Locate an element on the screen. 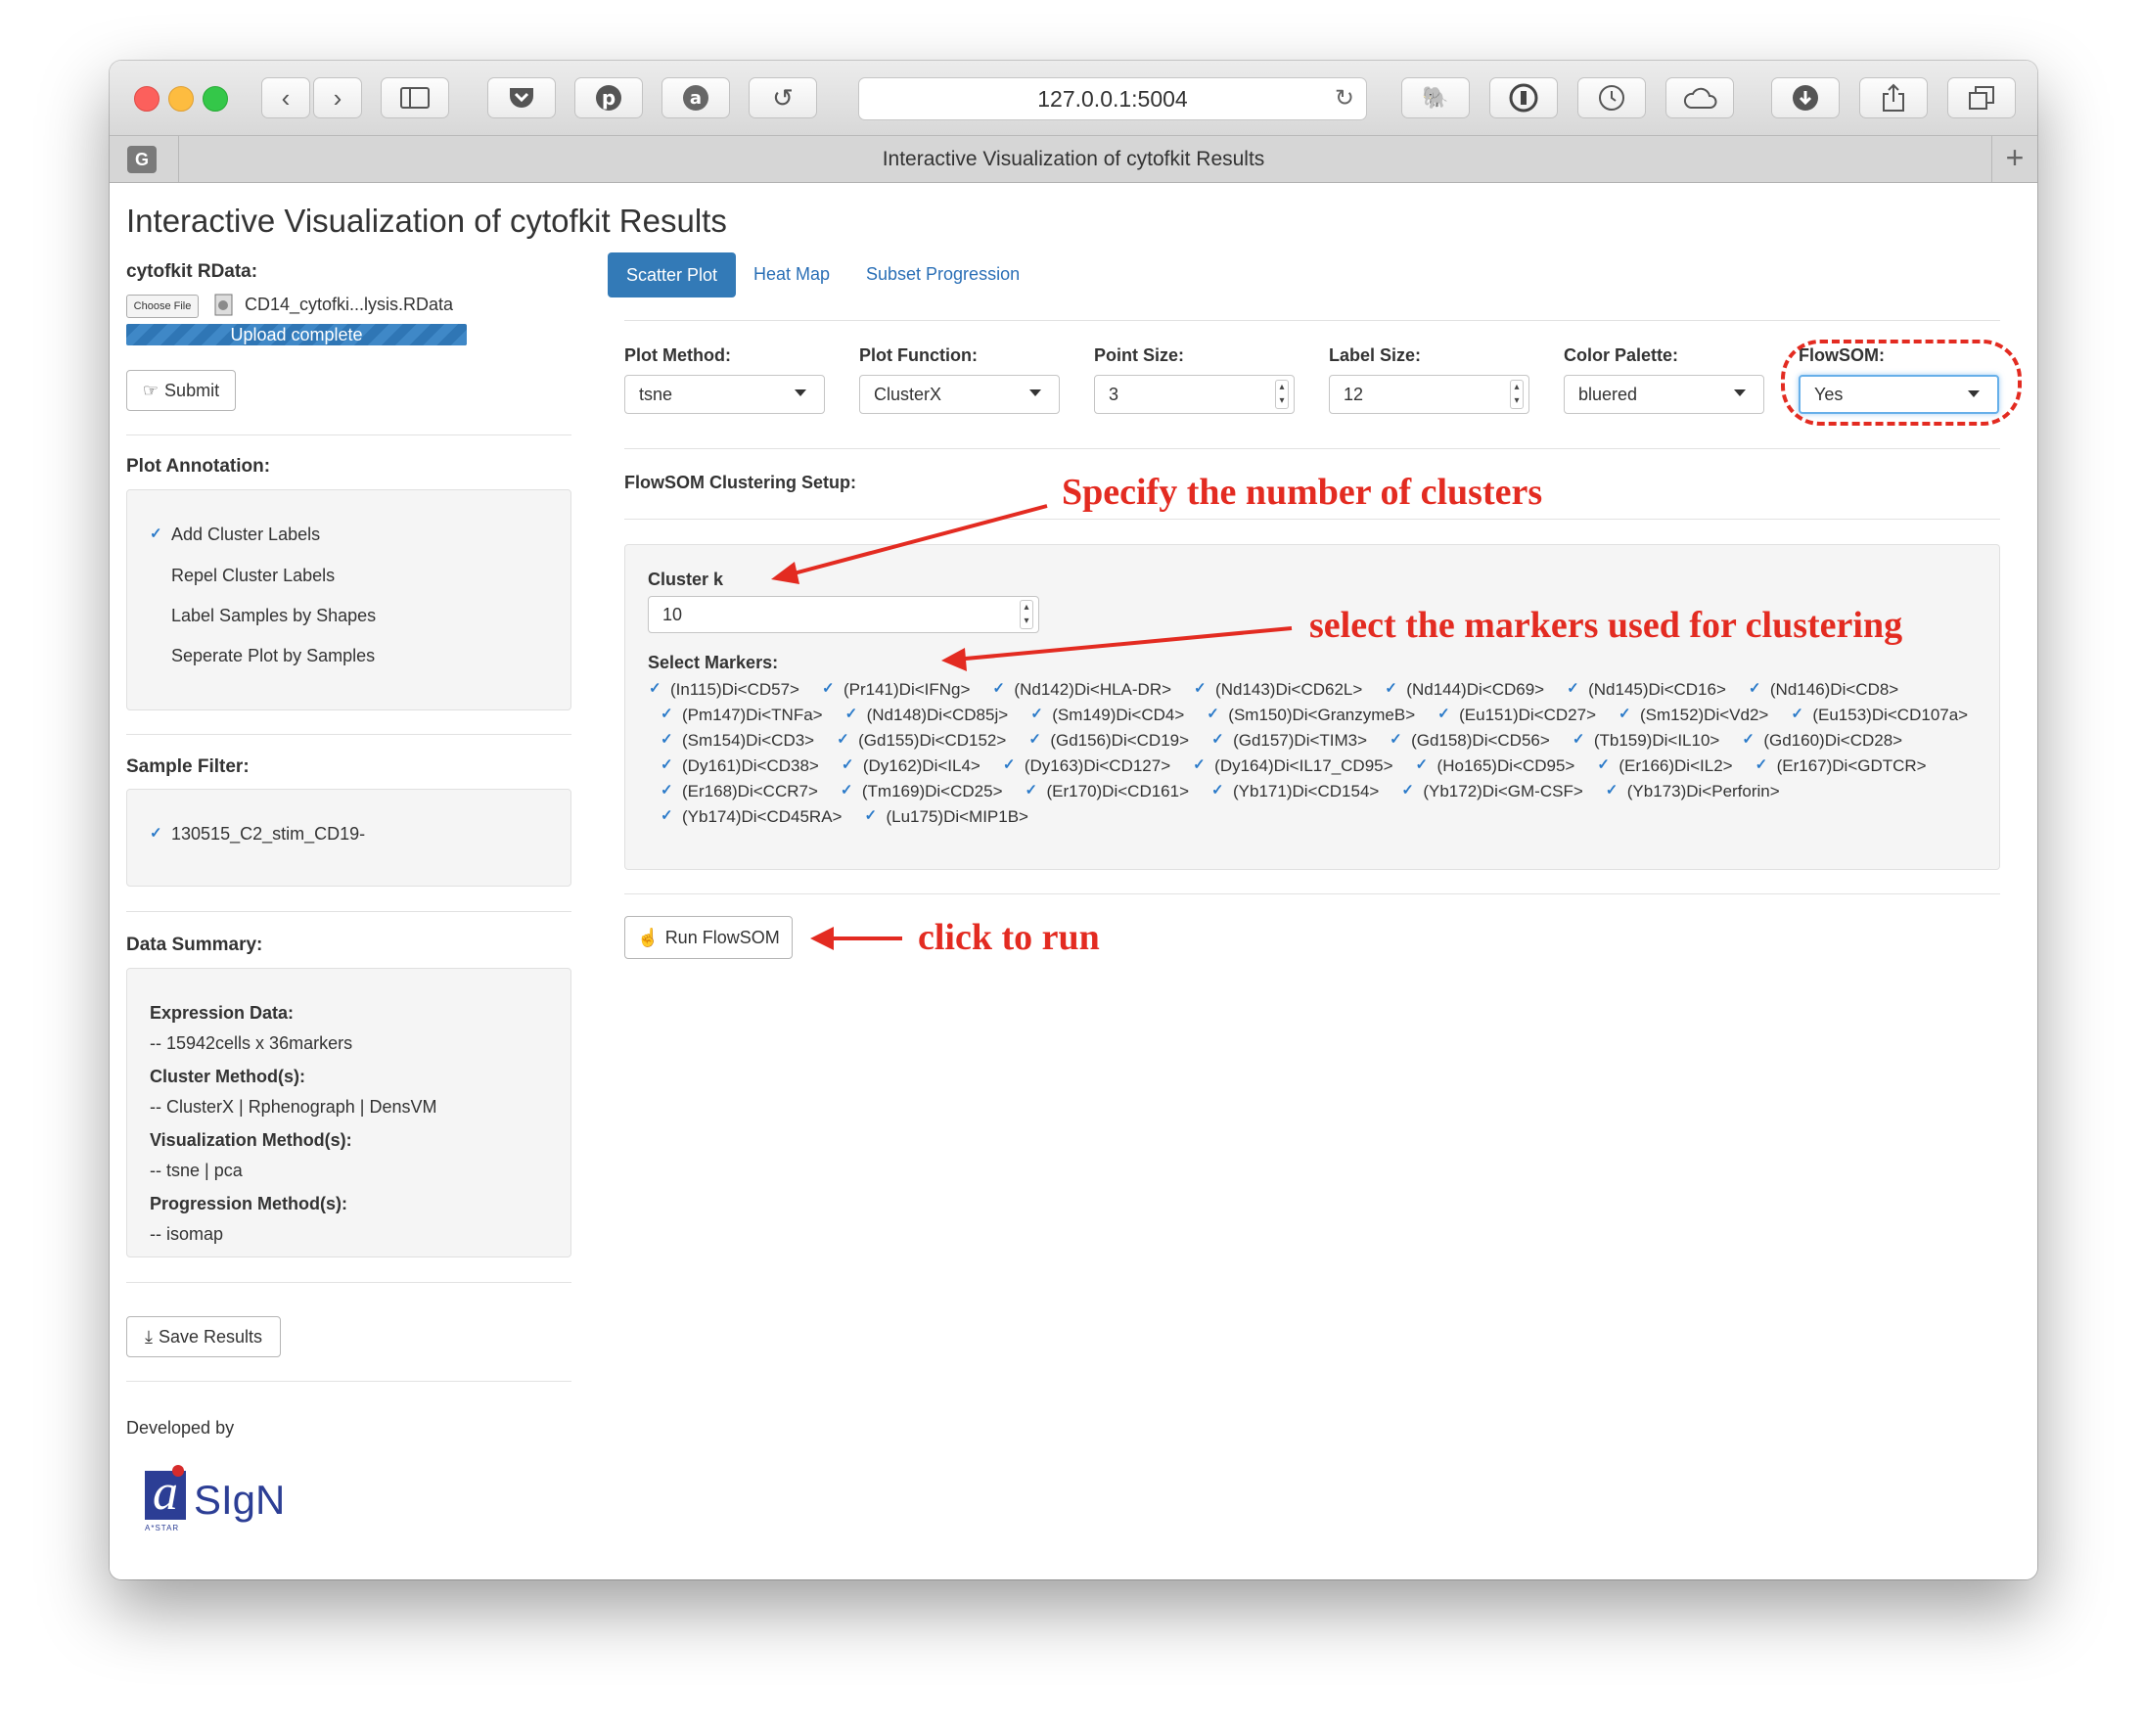 Image resolution: width=2143 pixels, height=1736 pixels. password-icon is located at coordinates (1523, 98).